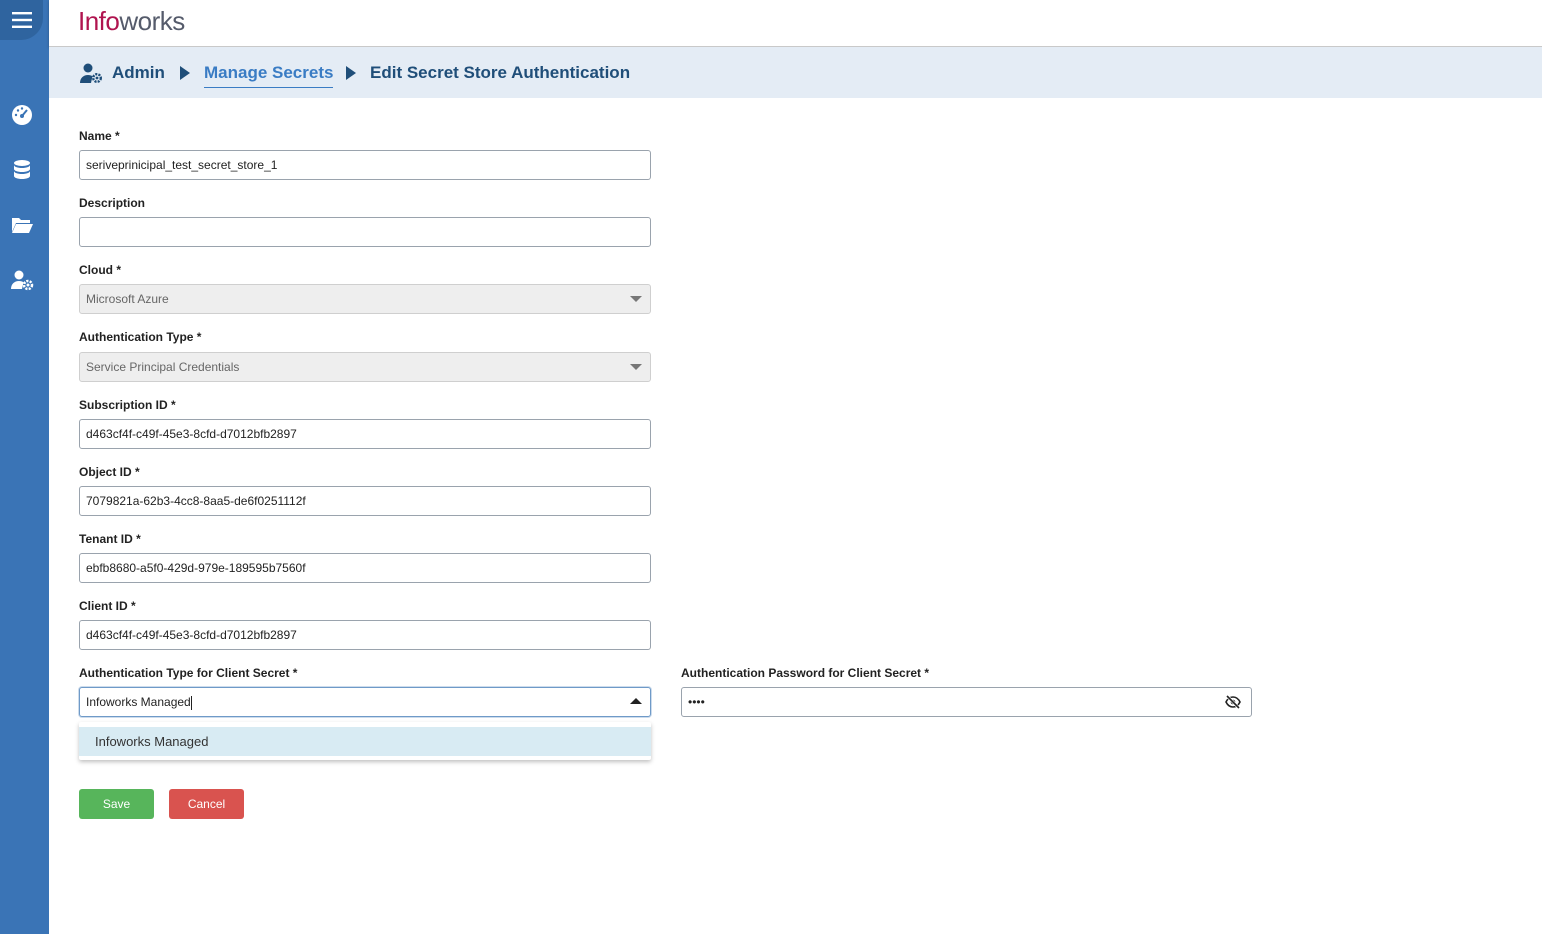 Image resolution: width=1542 pixels, height=934 pixels. Describe the element at coordinates (795, 23) in the screenshot. I see `top-bar: Infoworks` at that location.